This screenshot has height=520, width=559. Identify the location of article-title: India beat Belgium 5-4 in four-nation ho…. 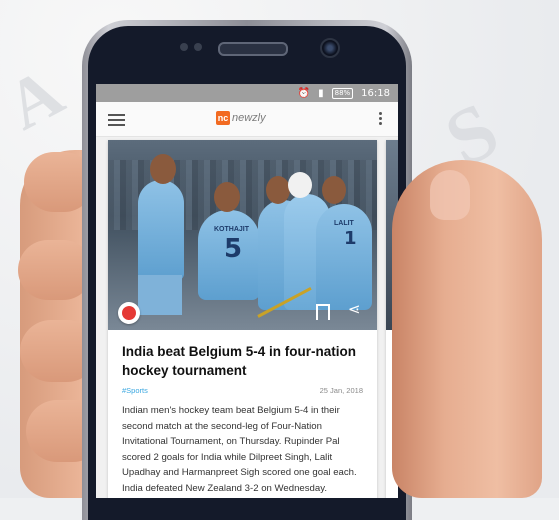
(242, 361).